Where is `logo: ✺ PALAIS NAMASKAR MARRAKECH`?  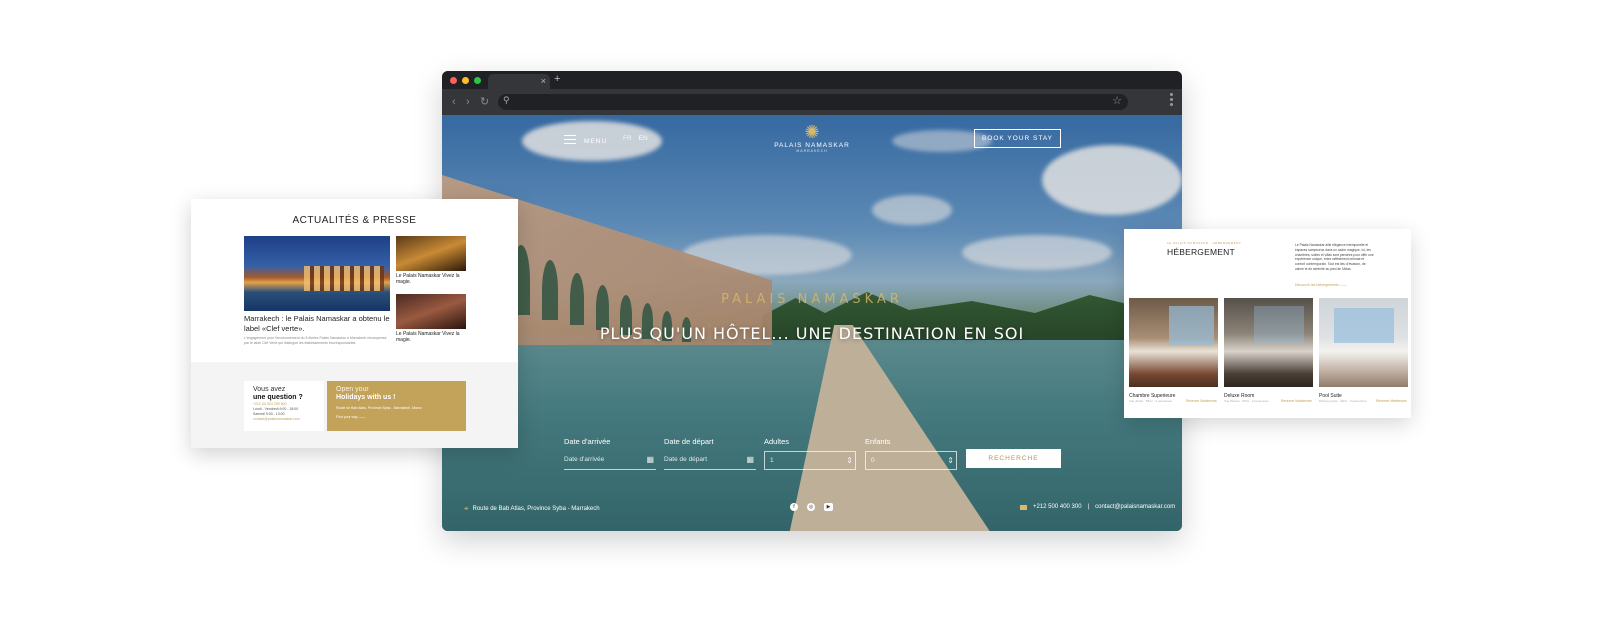
logo: ✺ PALAIS NAMASKAR MARRAKECH is located at coordinates (812, 138).